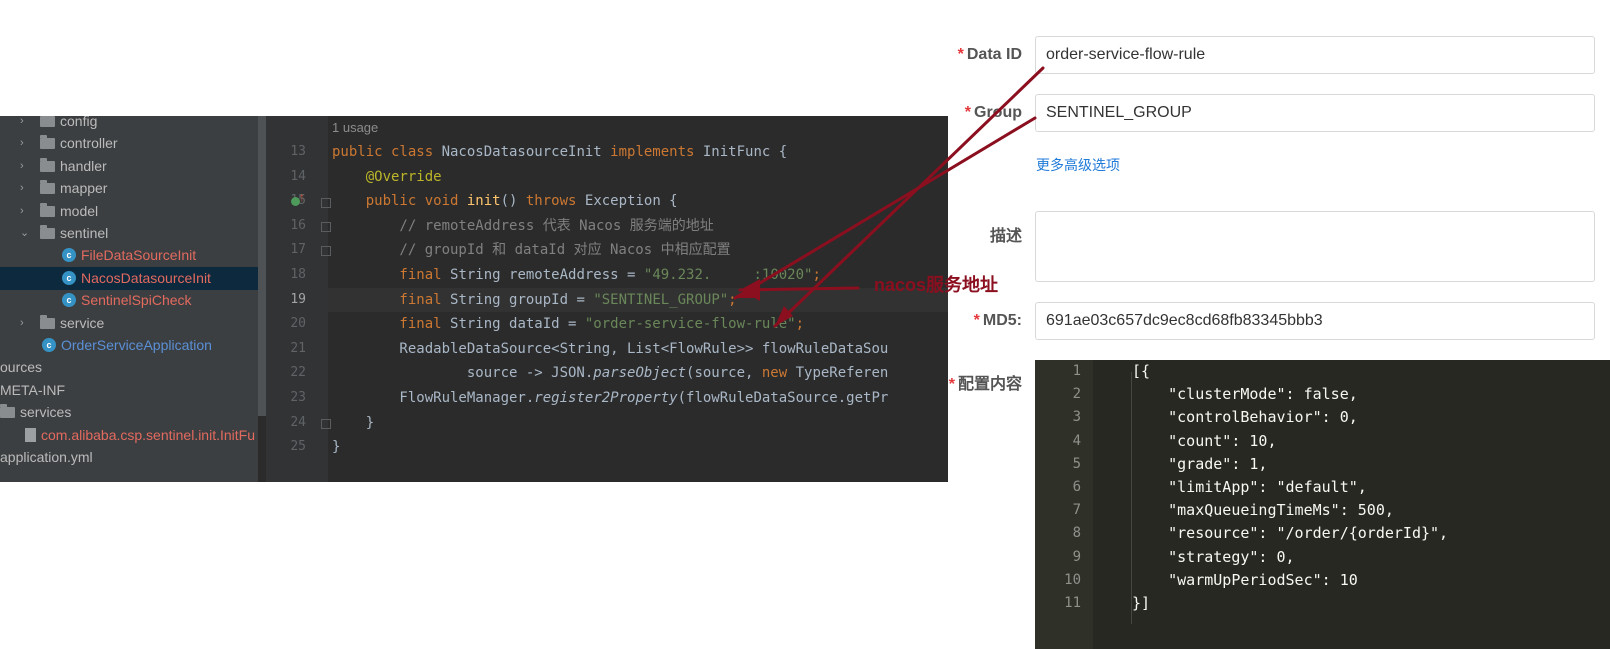 This screenshot has height=649, width=1610. Describe the element at coordinates (139, 255) in the screenshot. I see `tree-item-label: FileDataSourceInit` at that location.